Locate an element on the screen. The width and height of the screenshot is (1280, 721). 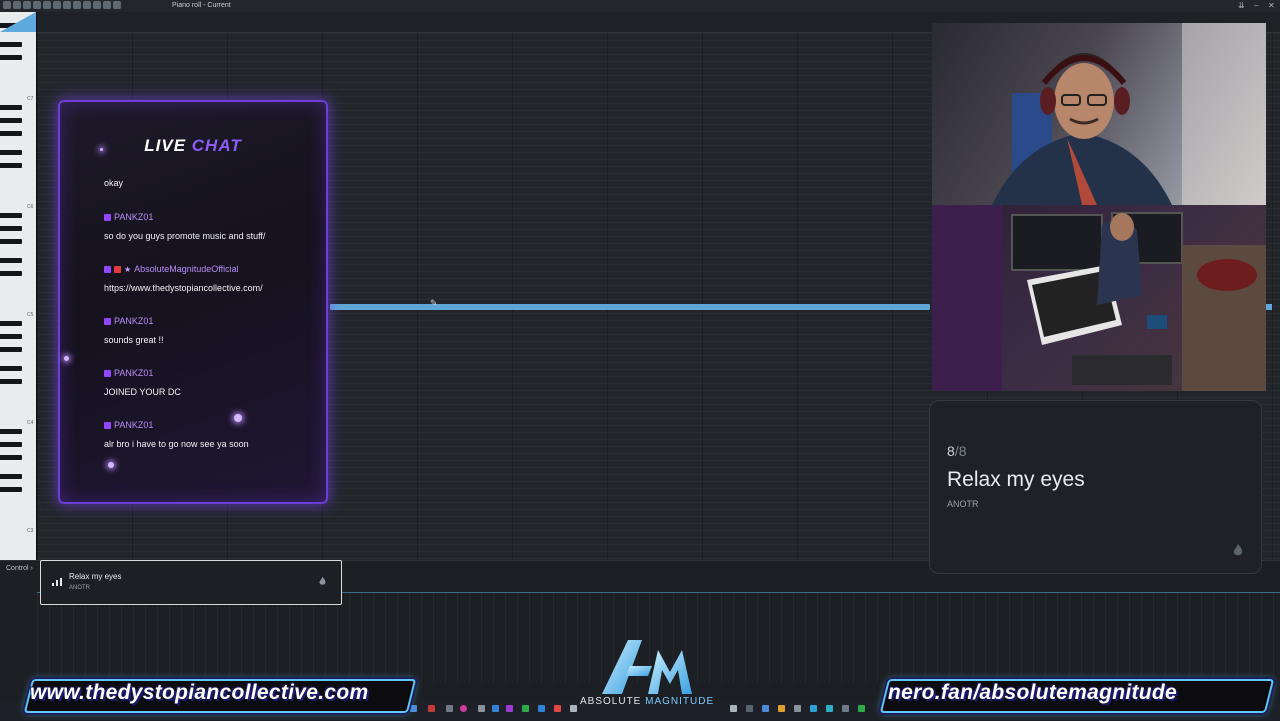
midi-note-end is located at coordinates (1269, 307).